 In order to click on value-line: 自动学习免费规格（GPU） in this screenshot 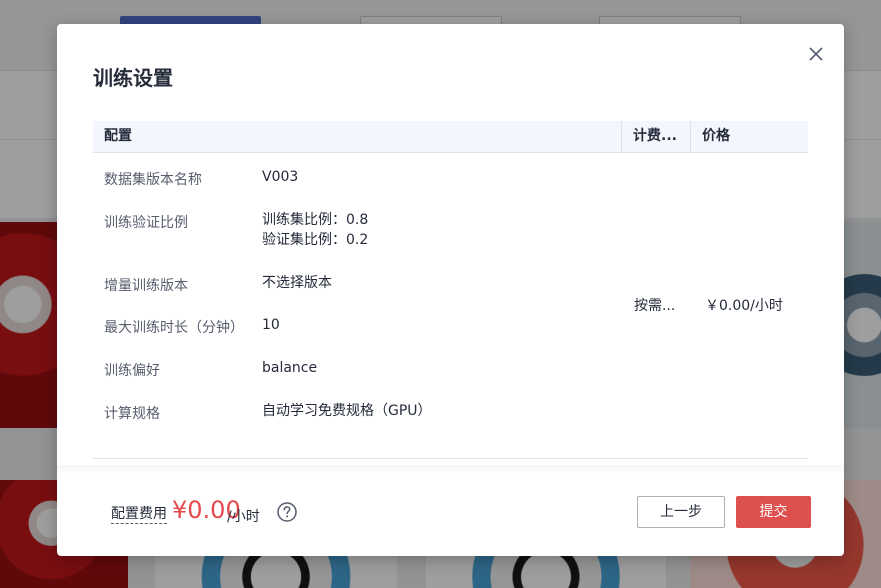, I will do `click(347, 411)`.